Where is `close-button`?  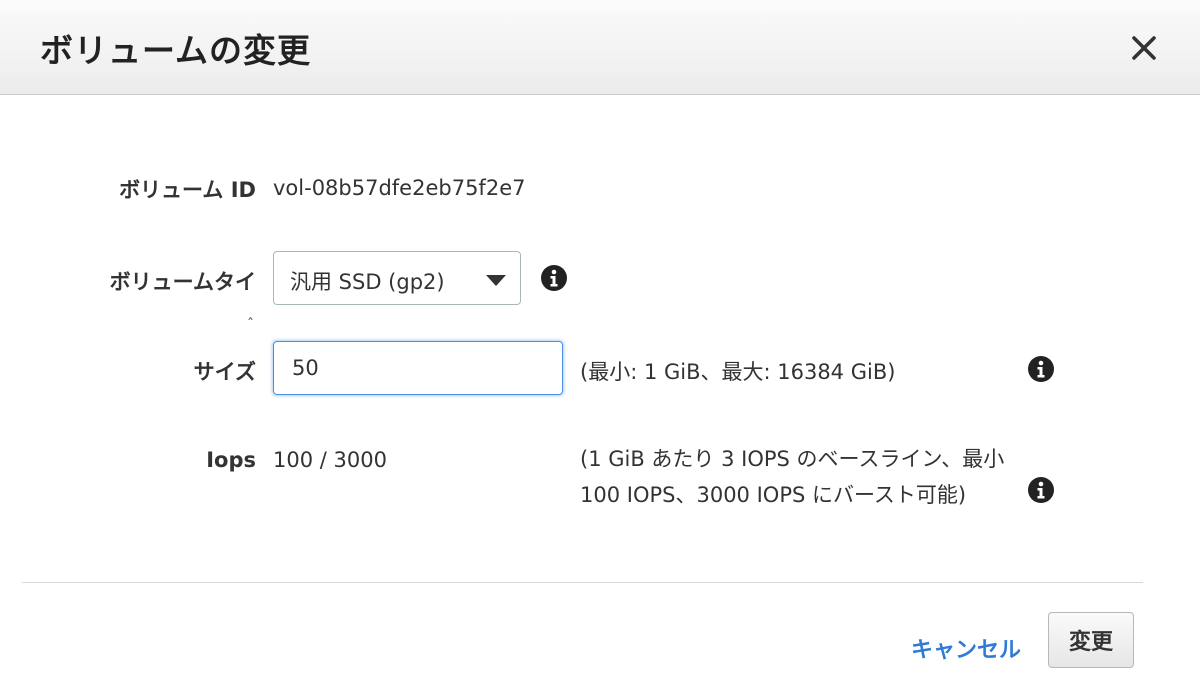 close-button is located at coordinates (1144, 48).